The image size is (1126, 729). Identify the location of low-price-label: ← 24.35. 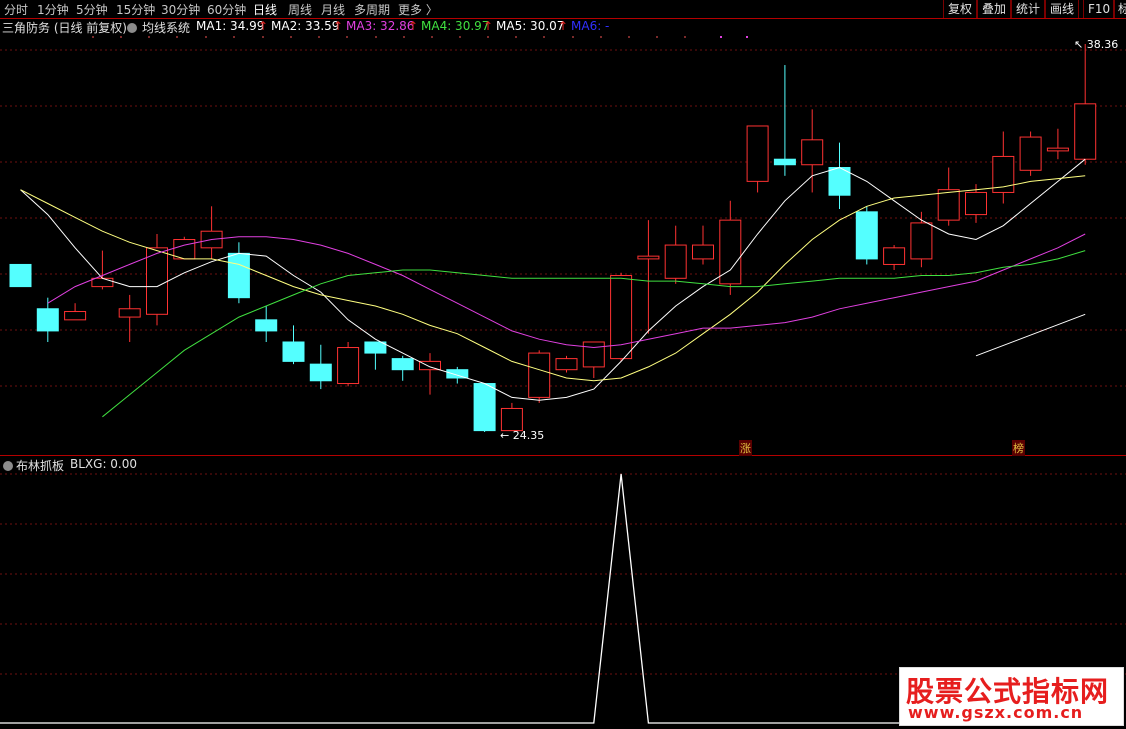
(522, 435).